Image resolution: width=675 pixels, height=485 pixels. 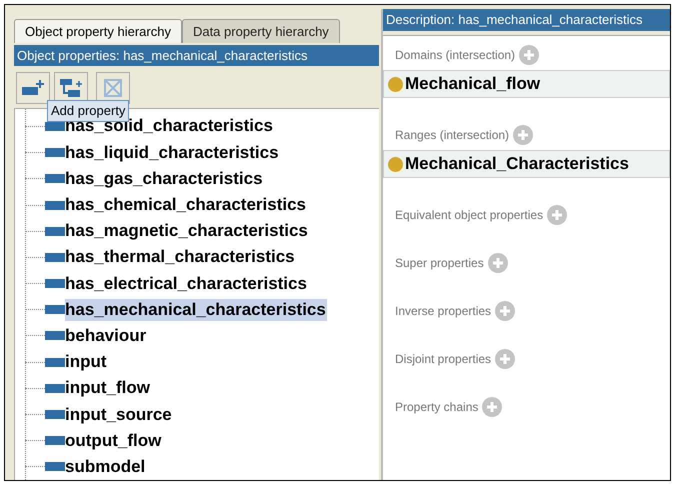 I want to click on tab: Data property hierarchy, so click(x=261, y=31).